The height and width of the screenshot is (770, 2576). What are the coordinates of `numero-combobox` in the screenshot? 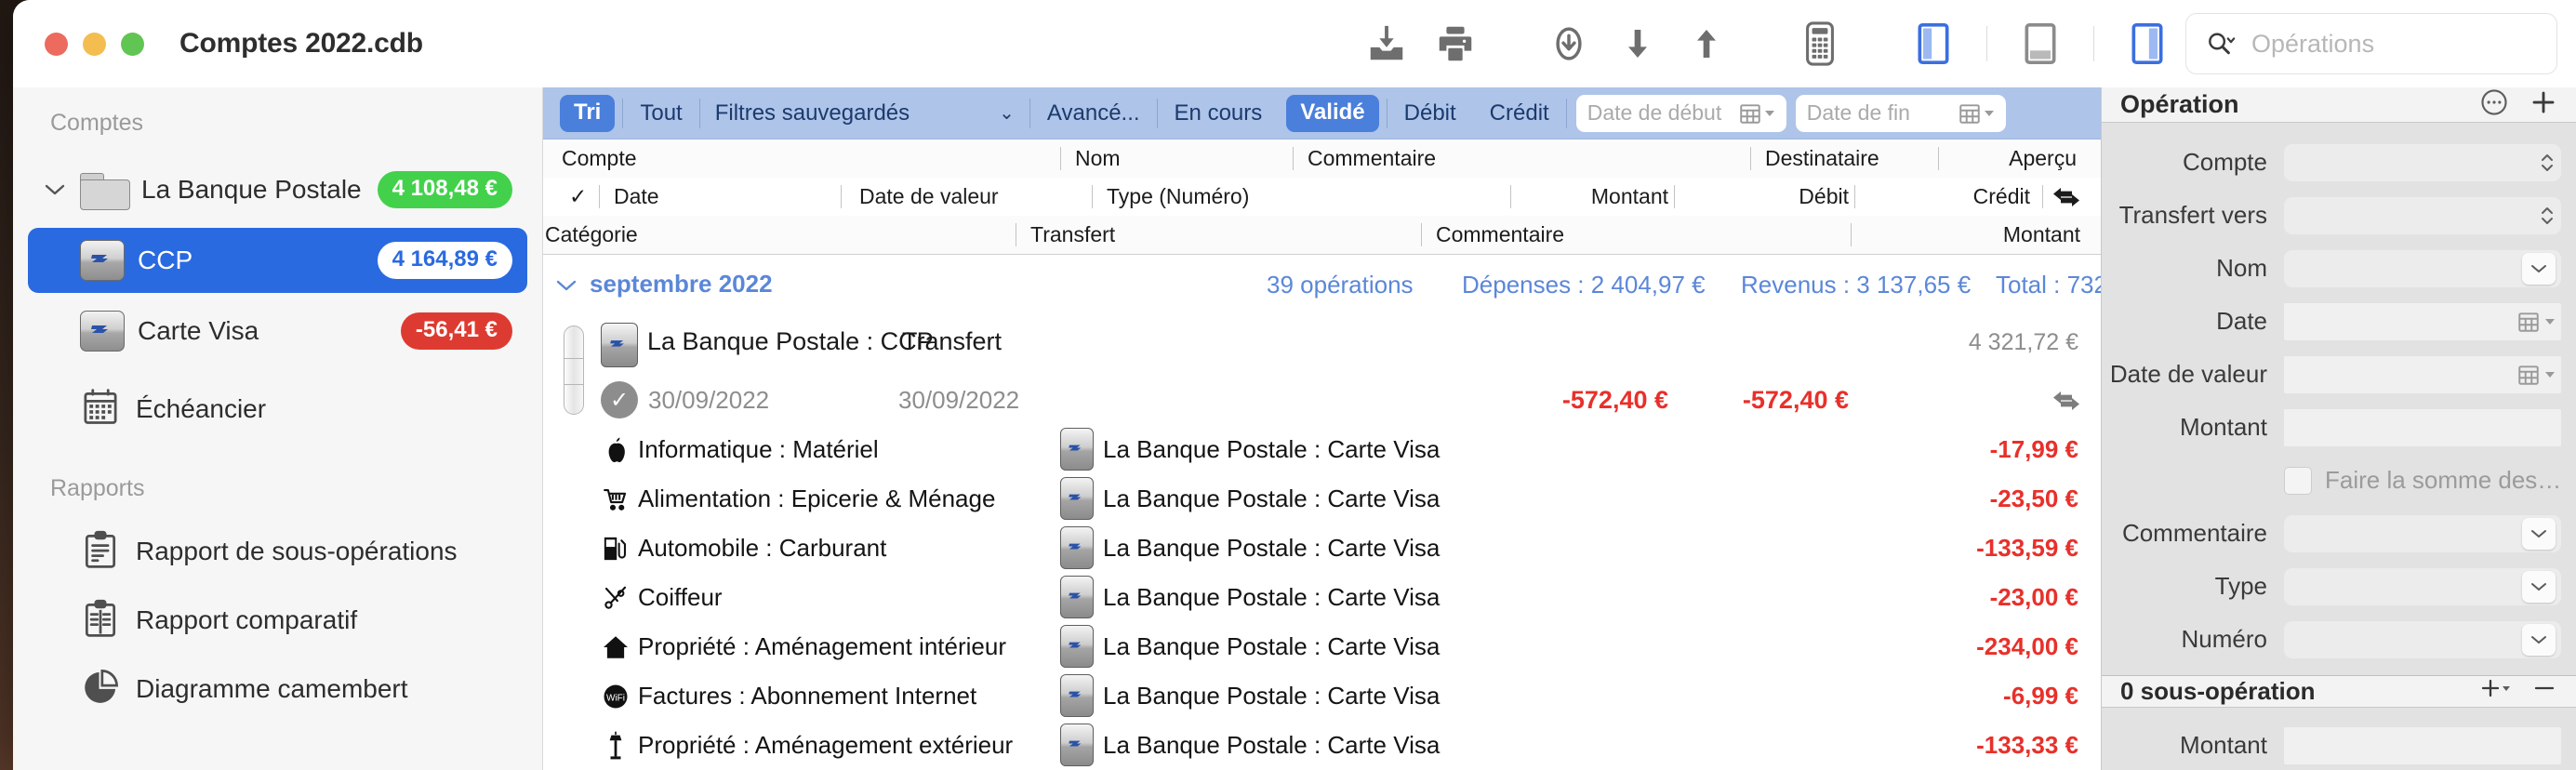 It's located at (2422, 639).